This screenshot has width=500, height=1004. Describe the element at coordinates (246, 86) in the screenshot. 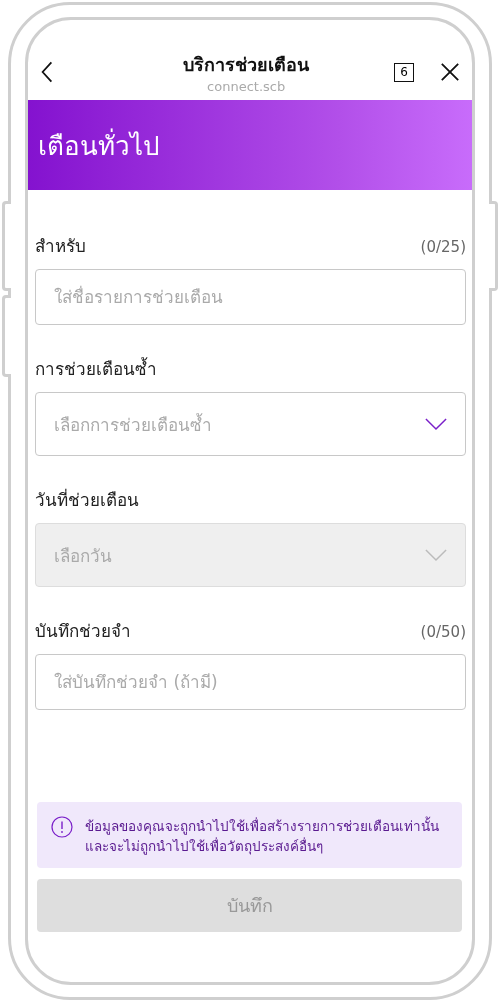

I see `page-url: connect.scb` at that location.